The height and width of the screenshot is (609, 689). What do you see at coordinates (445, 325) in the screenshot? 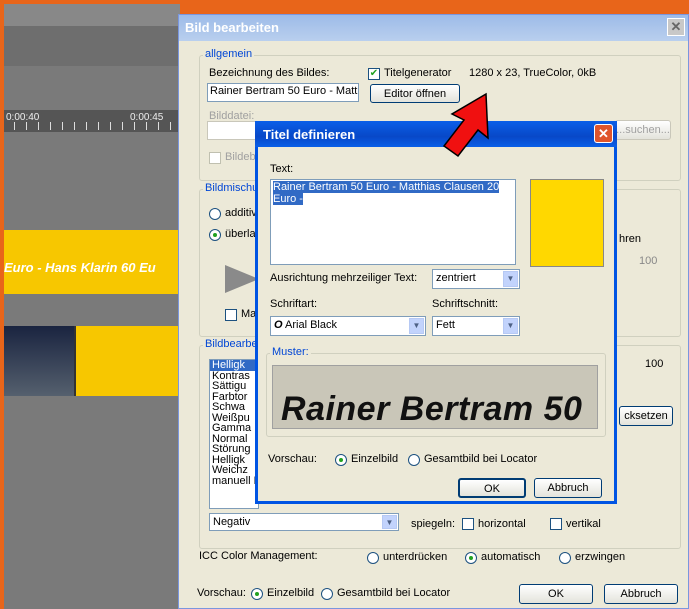
I see `schriftschnitt-value: Fett` at bounding box center [445, 325].